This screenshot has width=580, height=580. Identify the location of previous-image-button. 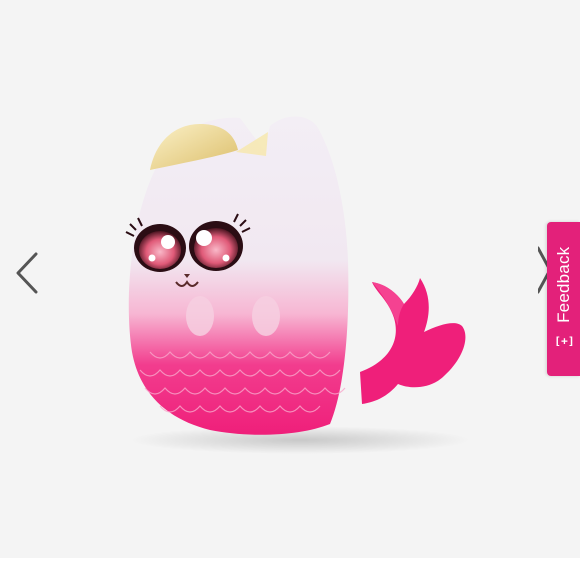
(28, 273).